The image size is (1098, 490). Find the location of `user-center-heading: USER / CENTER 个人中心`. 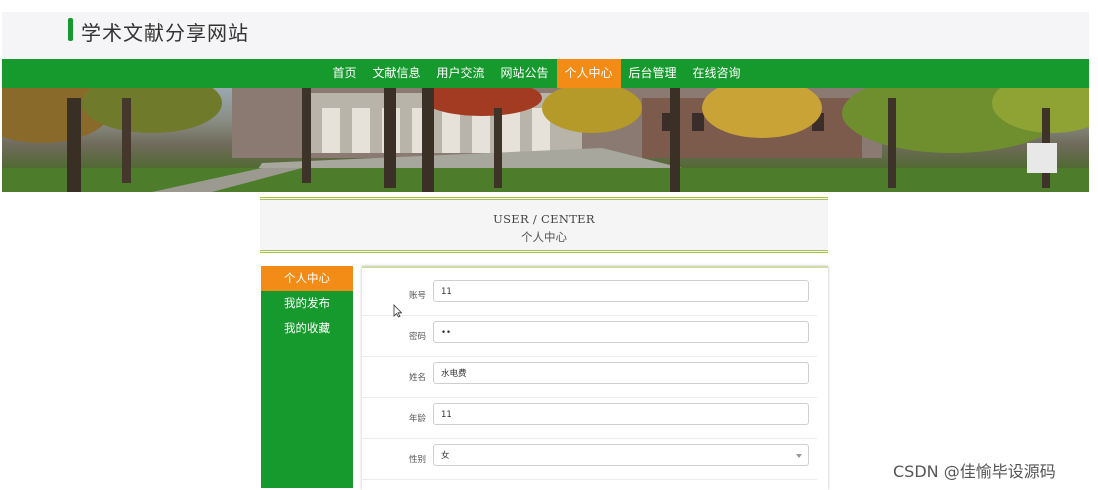

user-center-heading: USER / CENTER 个人中心 is located at coordinates (544, 225).